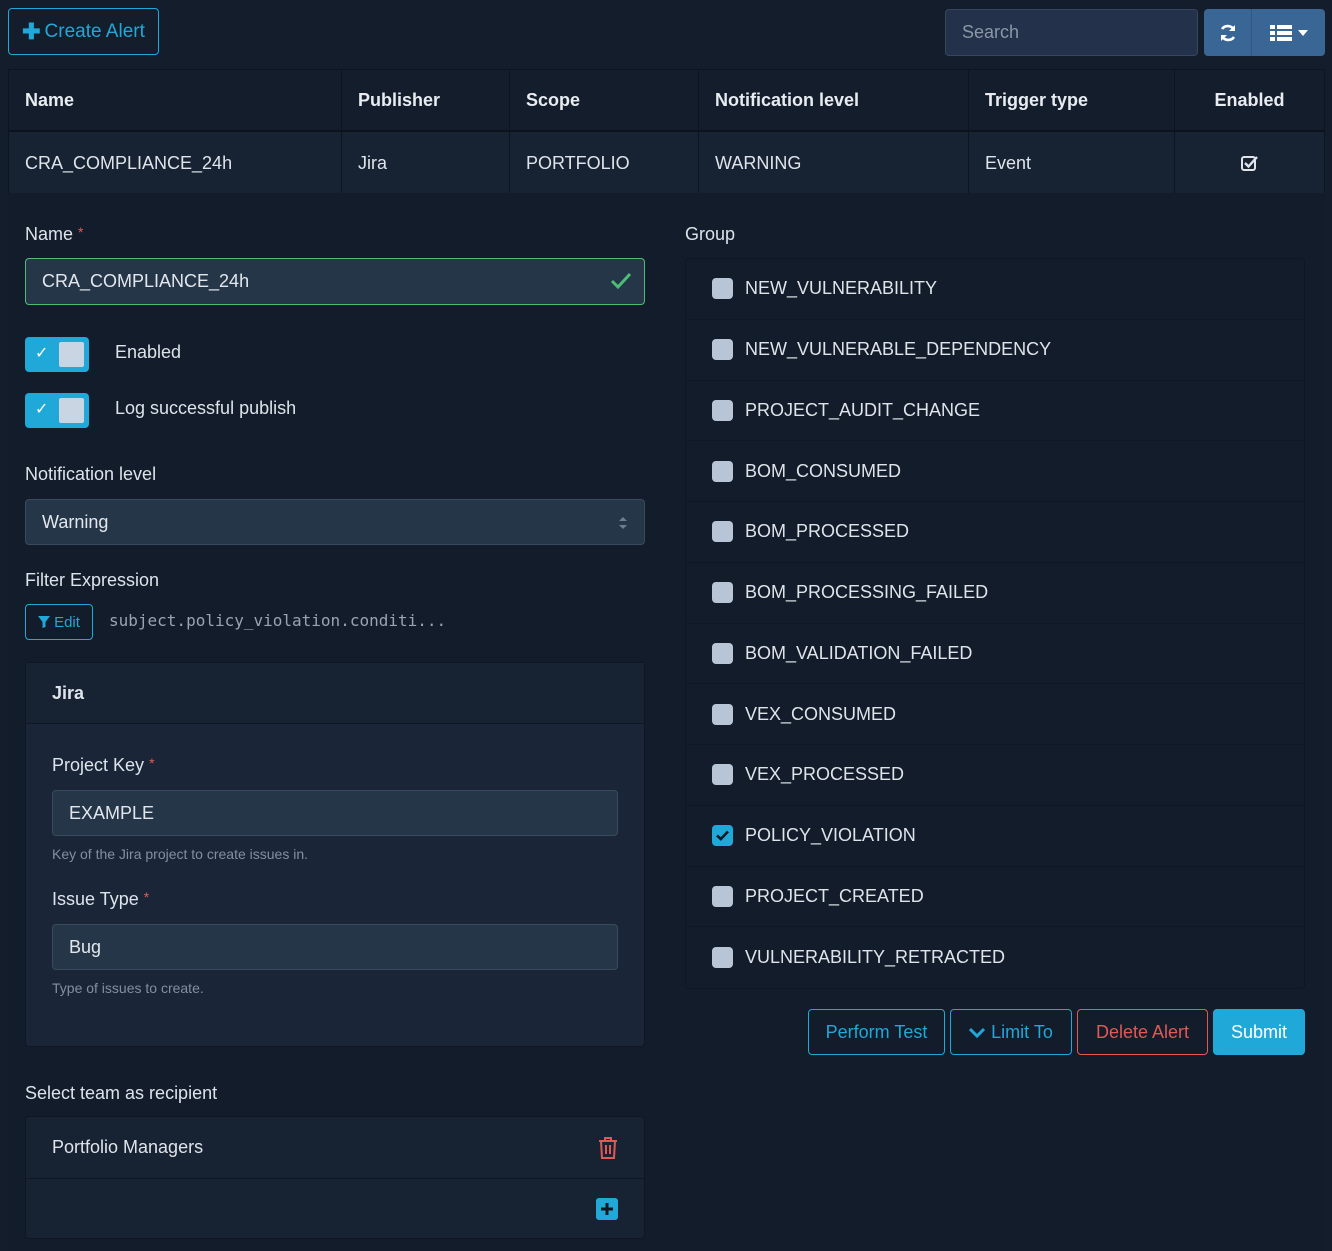 The image size is (1332, 1251). Describe the element at coordinates (335, 522) in the screenshot. I see `notification-level-select: Warning` at that location.